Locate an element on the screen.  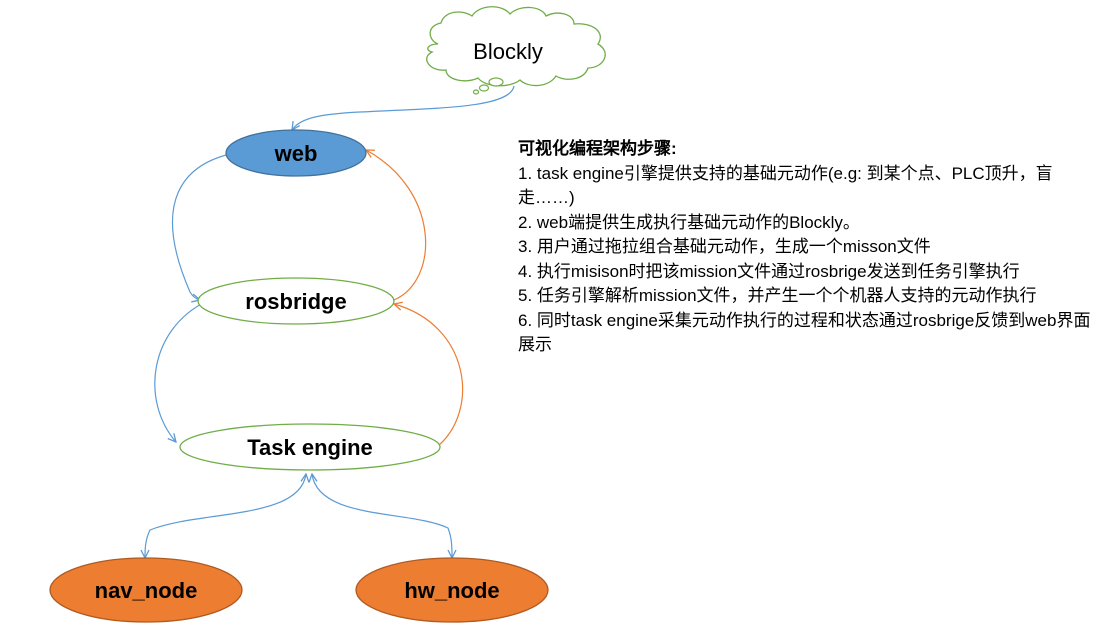
arrow-task-engine-to-rosbridge is located at coordinates (429, 375).